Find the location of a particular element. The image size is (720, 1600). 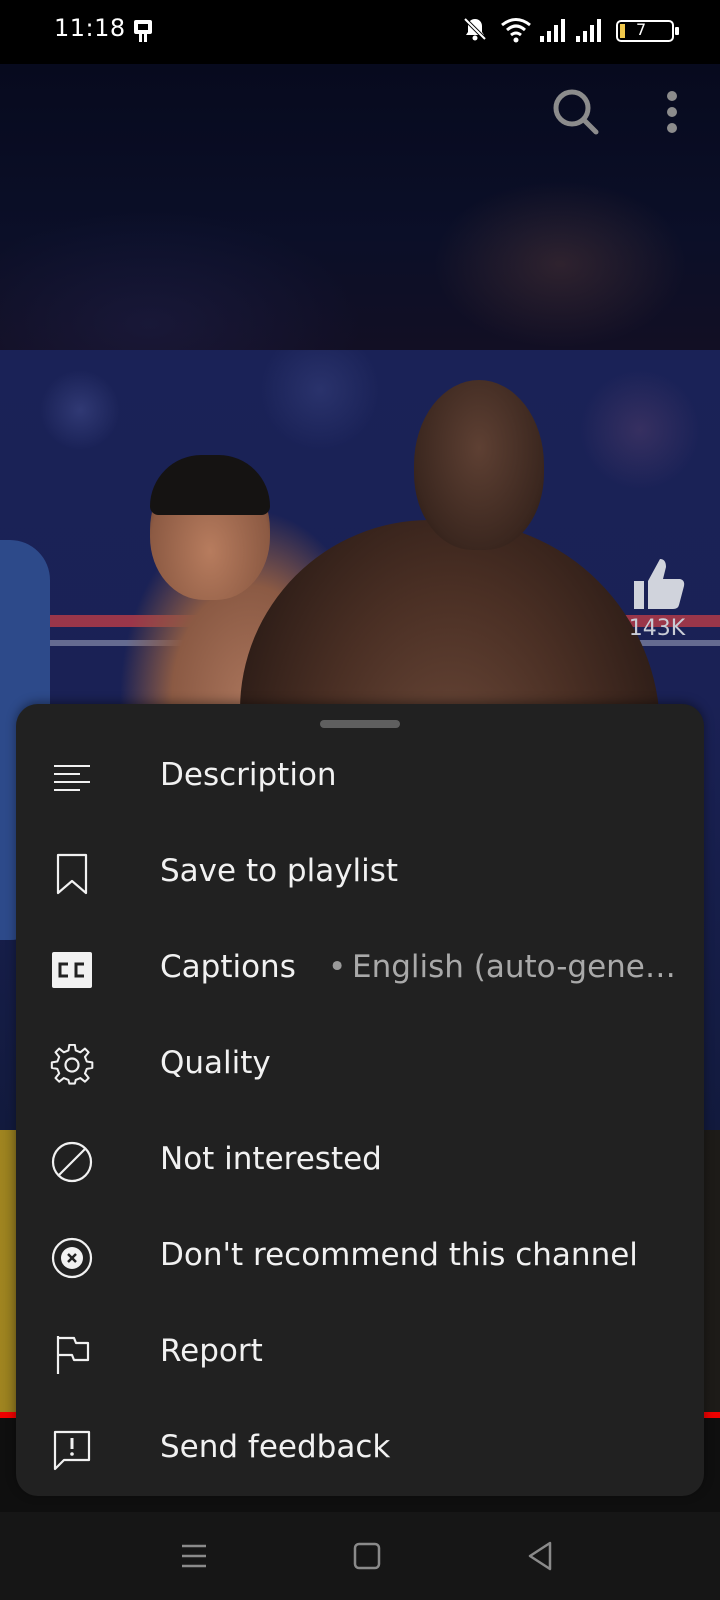

sim-notification-icon is located at coordinates (143, 31).